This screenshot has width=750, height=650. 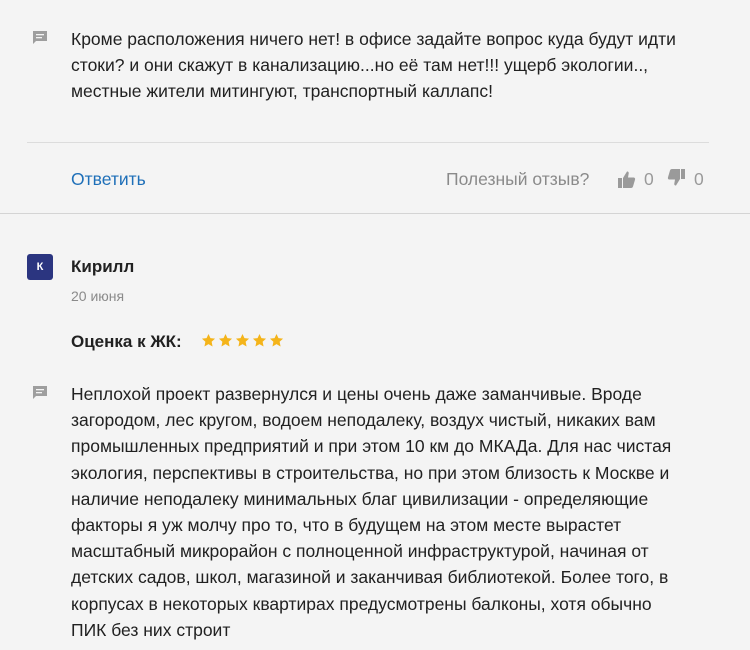 I want to click on review-date: 20 июня, so click(x=98, y=296).